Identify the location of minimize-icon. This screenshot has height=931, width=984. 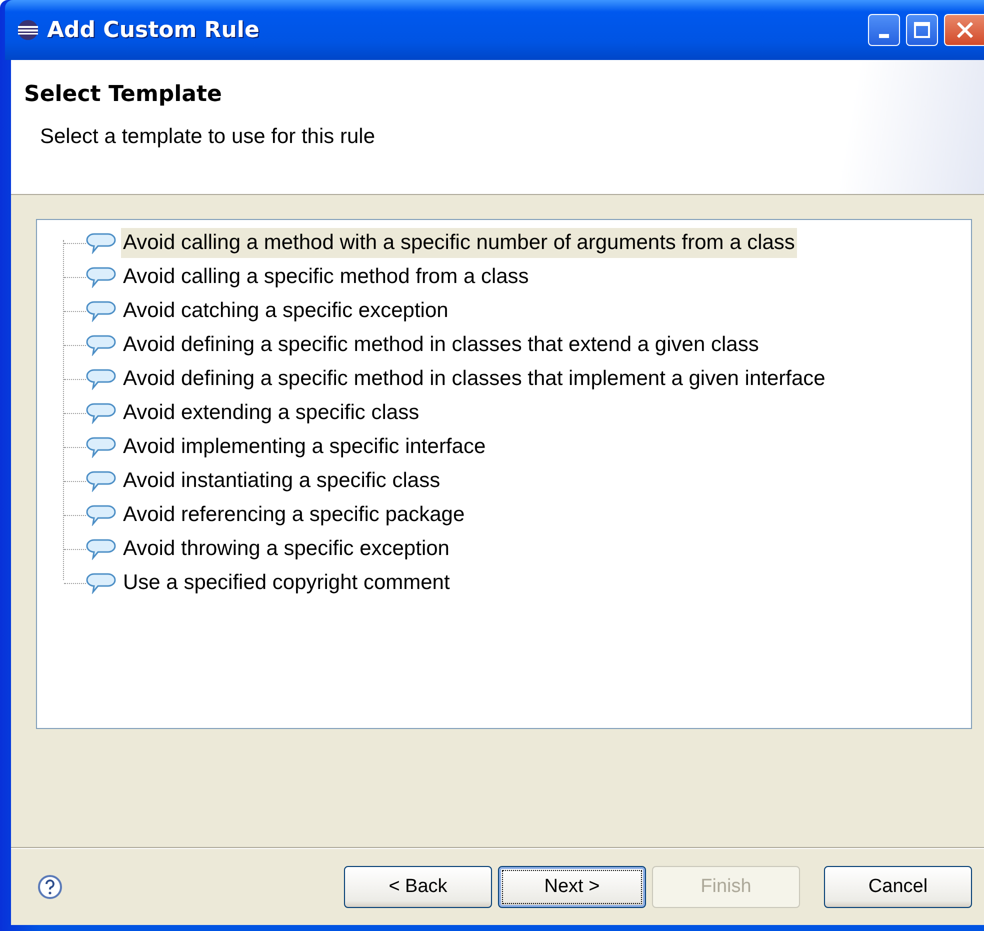
(884, 36).